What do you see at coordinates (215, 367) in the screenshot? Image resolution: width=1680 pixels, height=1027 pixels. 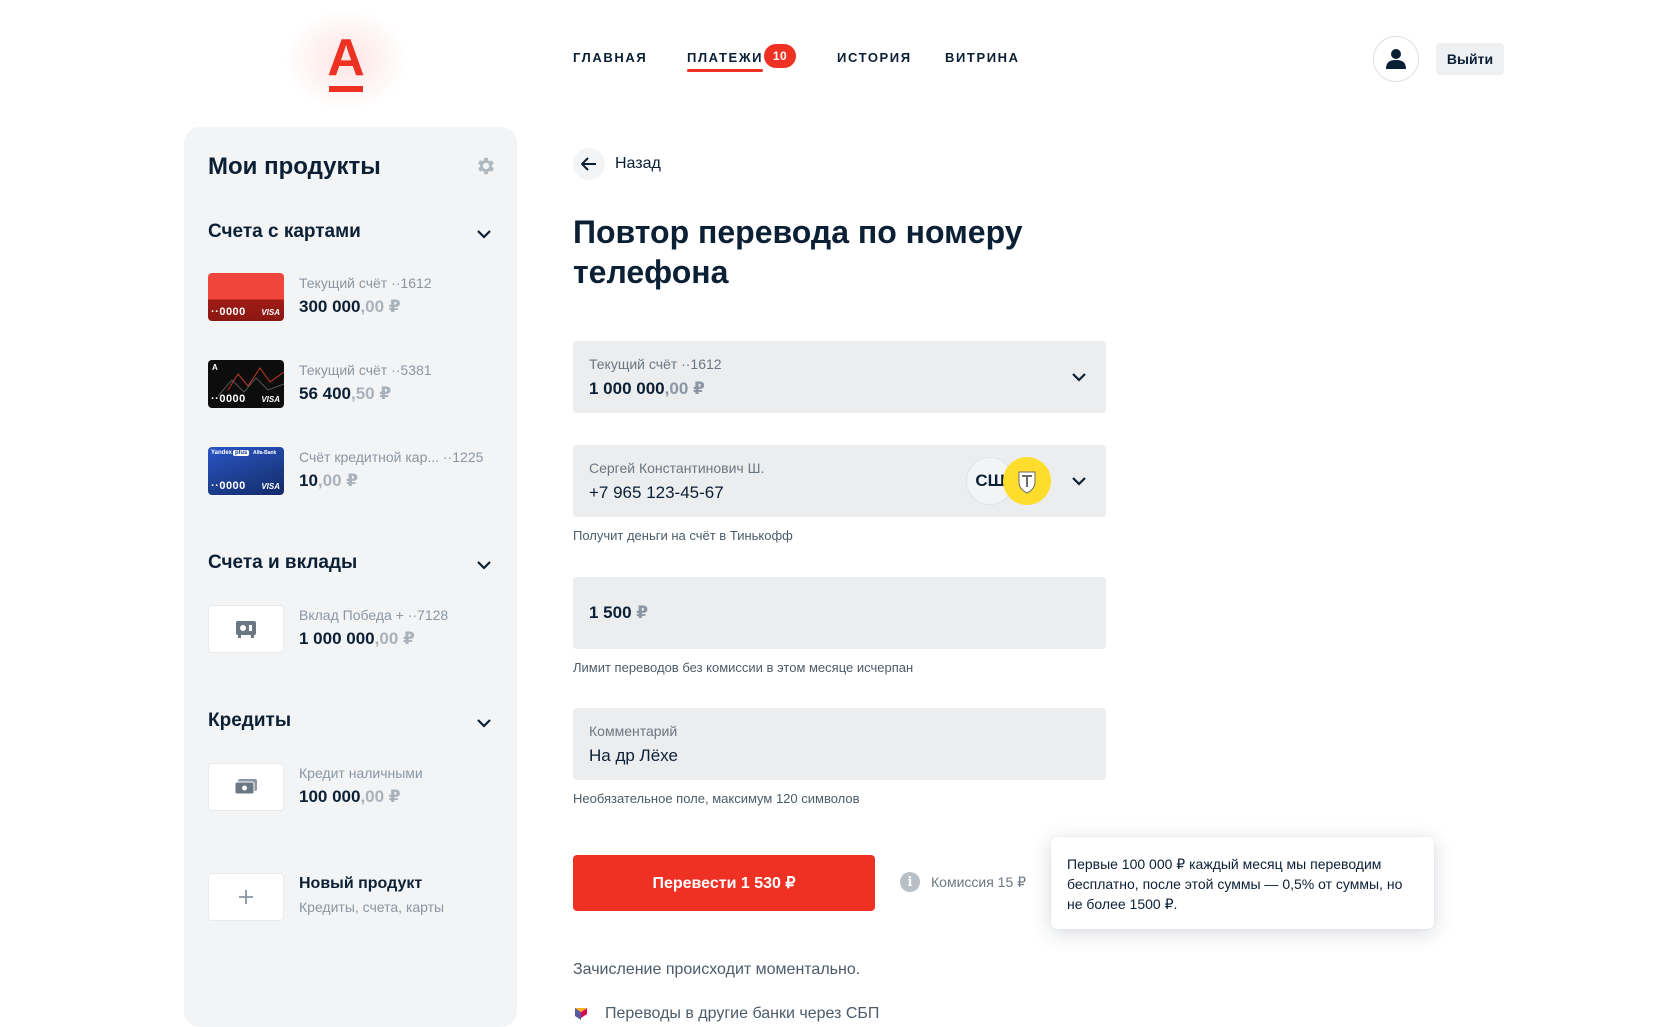 I see `svg-text: A` at bounding box center [215, 367].